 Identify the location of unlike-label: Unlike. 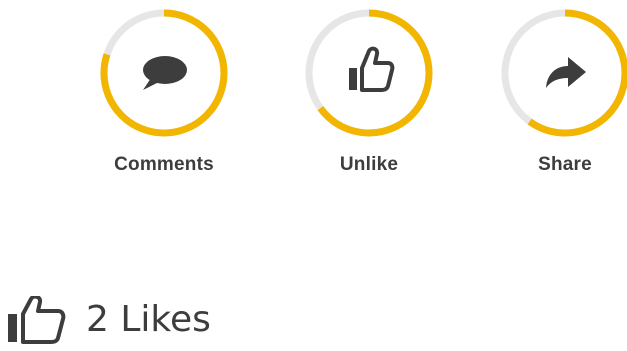
(369, 164).